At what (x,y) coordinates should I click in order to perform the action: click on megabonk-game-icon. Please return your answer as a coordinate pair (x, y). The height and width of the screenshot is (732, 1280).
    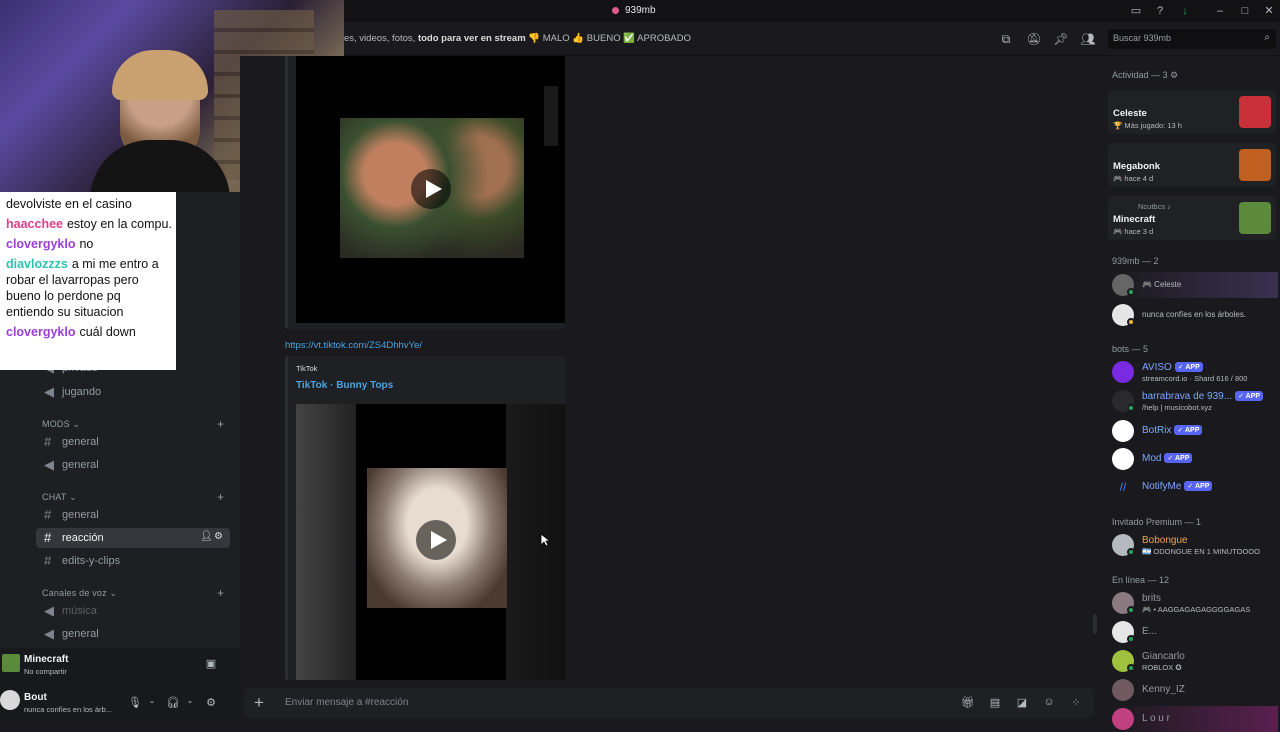
    Looking at the image, I should click on (1255, 165).